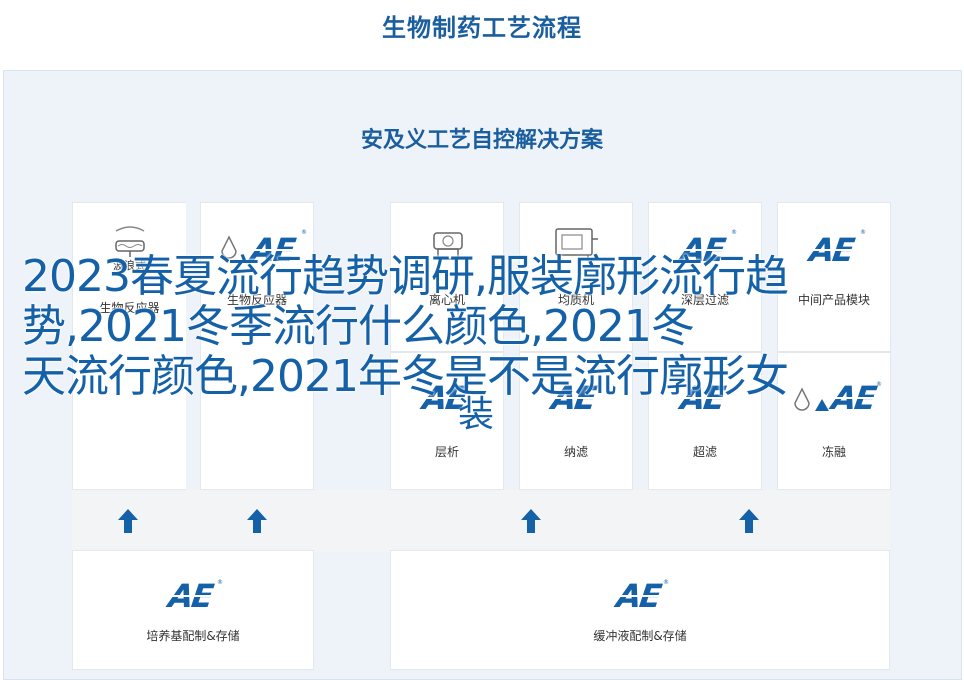 This screenshot has height=680, width=964. Describe the element at coordinates (446, 452) in the screenshot. I see `card-label: 层析` at that location.